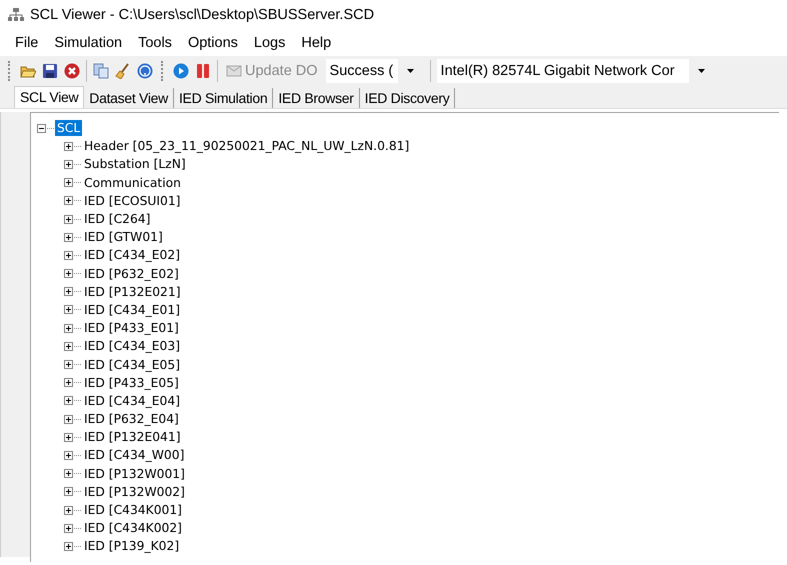 This screenshot has height=565, width=787. What do you see at coordinates (132, 255) in the screenshot?
I see `tree-item: IED [C434_E02]` at bounding box center [132, 255].